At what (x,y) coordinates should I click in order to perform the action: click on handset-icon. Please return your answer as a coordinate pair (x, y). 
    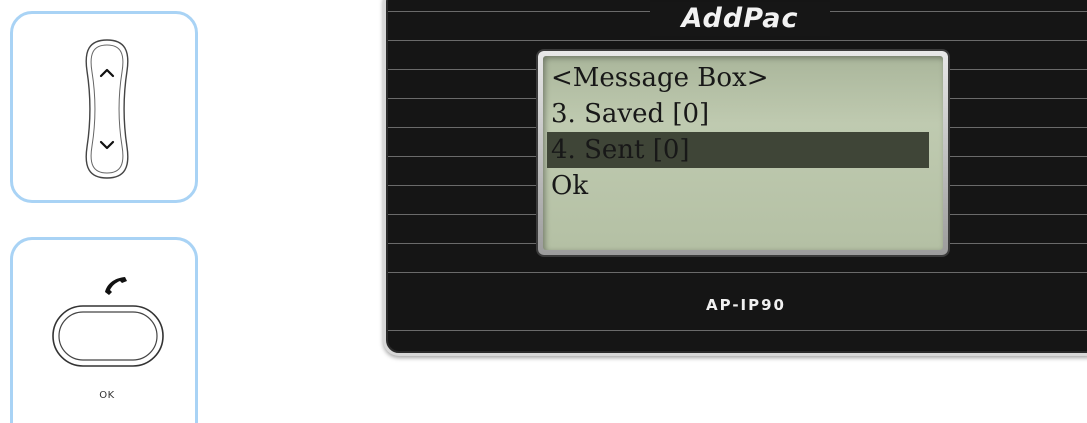
    Looking at the image, I should click on (116, 286).